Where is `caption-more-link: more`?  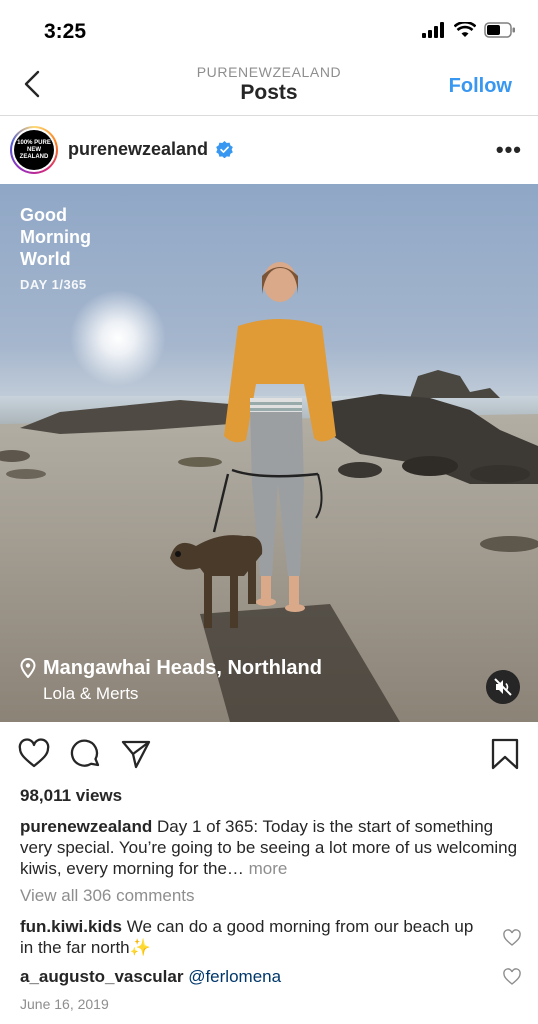
caption-more-link: more is located at coordinates (268, 868).